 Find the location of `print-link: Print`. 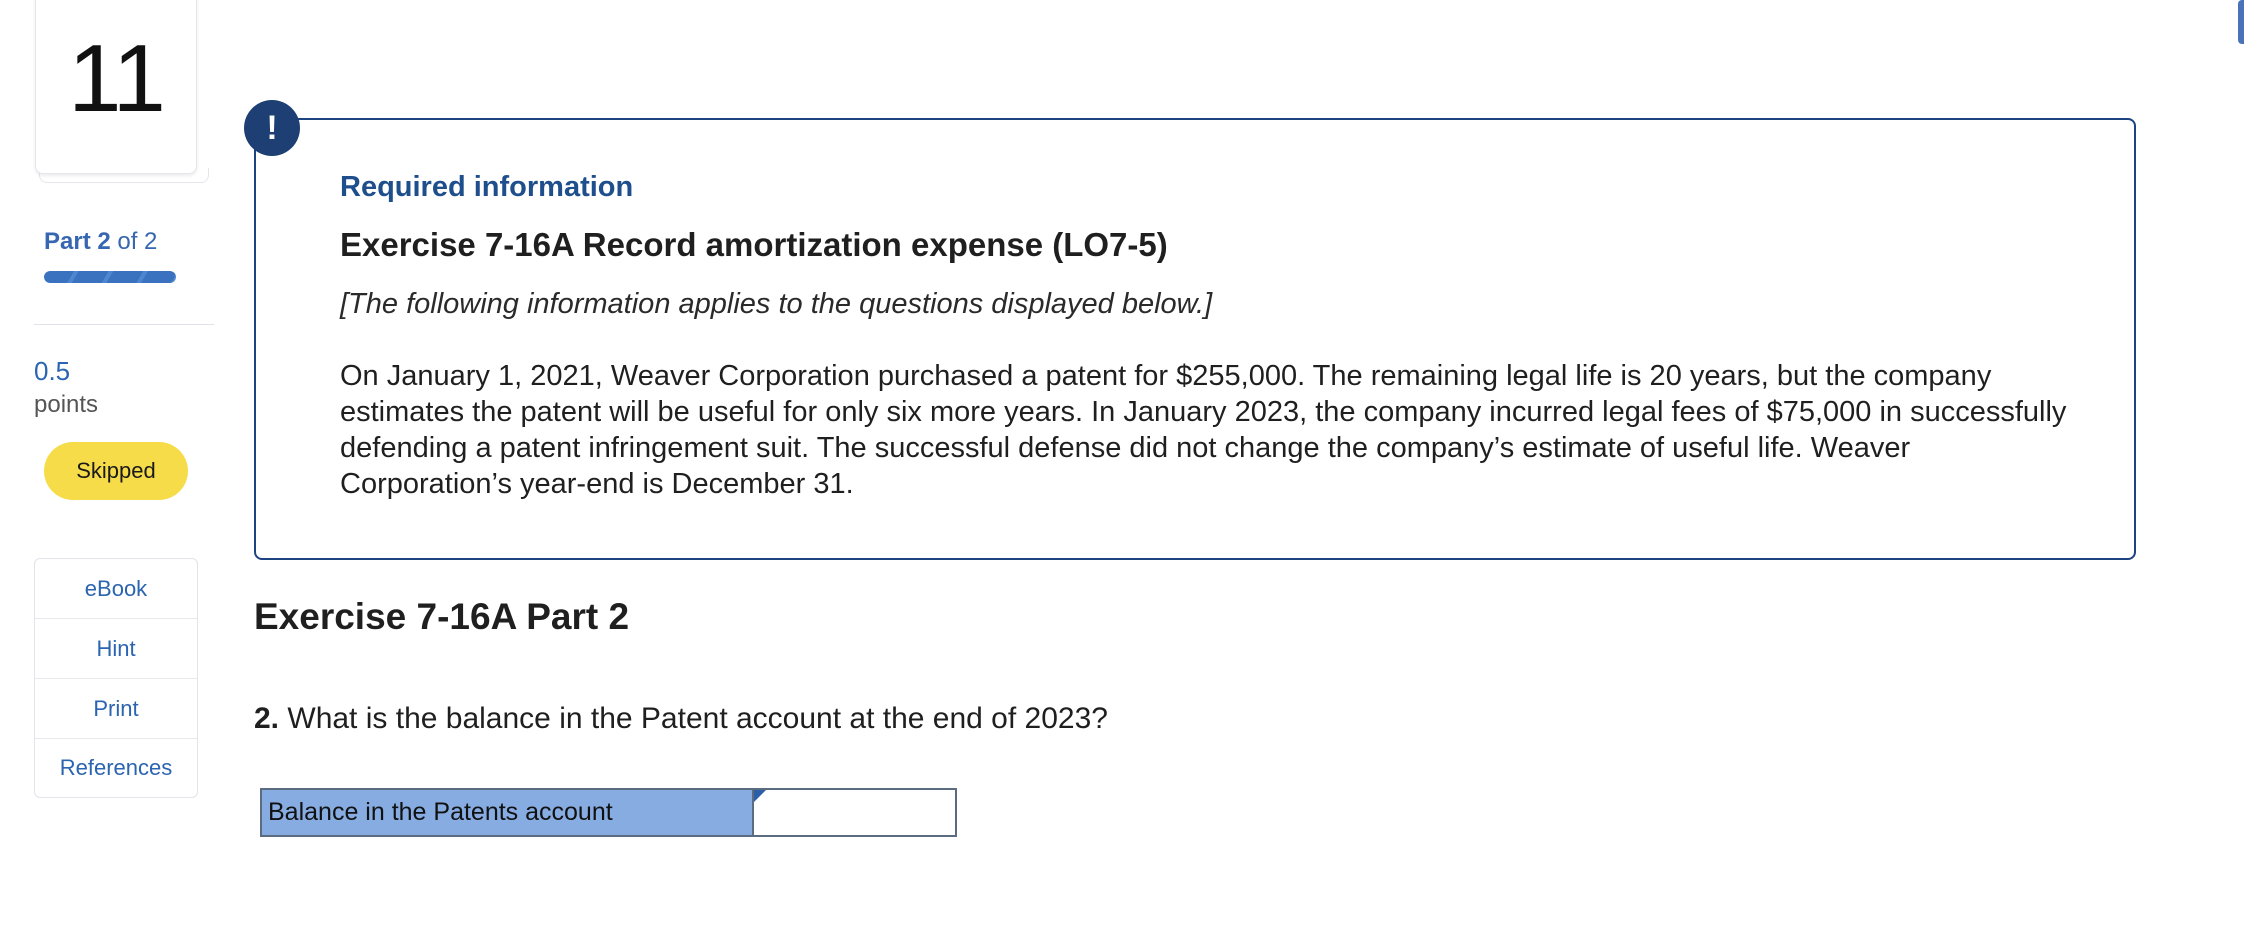

print-link: Print is located at coordinates (116, 709).